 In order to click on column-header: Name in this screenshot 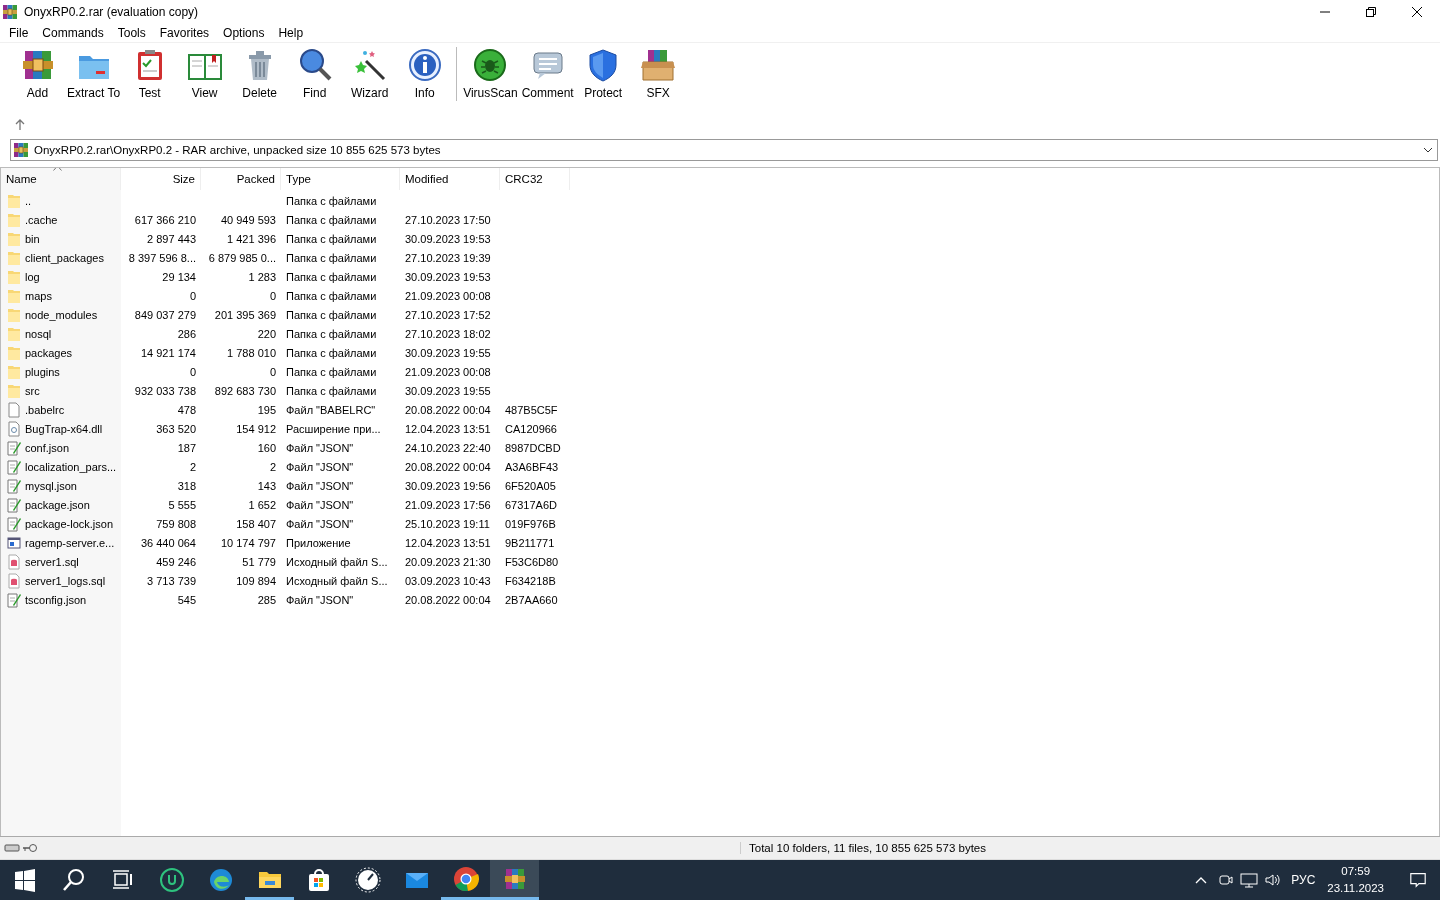, I will do `click(61, 179)`.